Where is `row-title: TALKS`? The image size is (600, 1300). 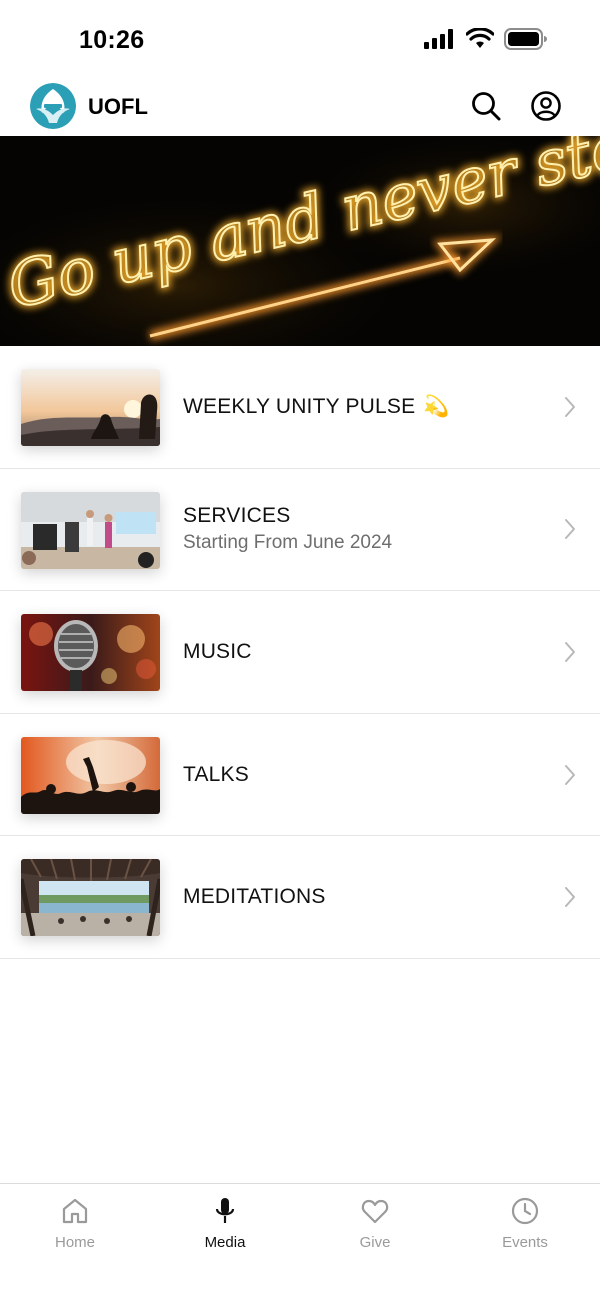
row-title: TALKS is located at coordinates (216, 774).